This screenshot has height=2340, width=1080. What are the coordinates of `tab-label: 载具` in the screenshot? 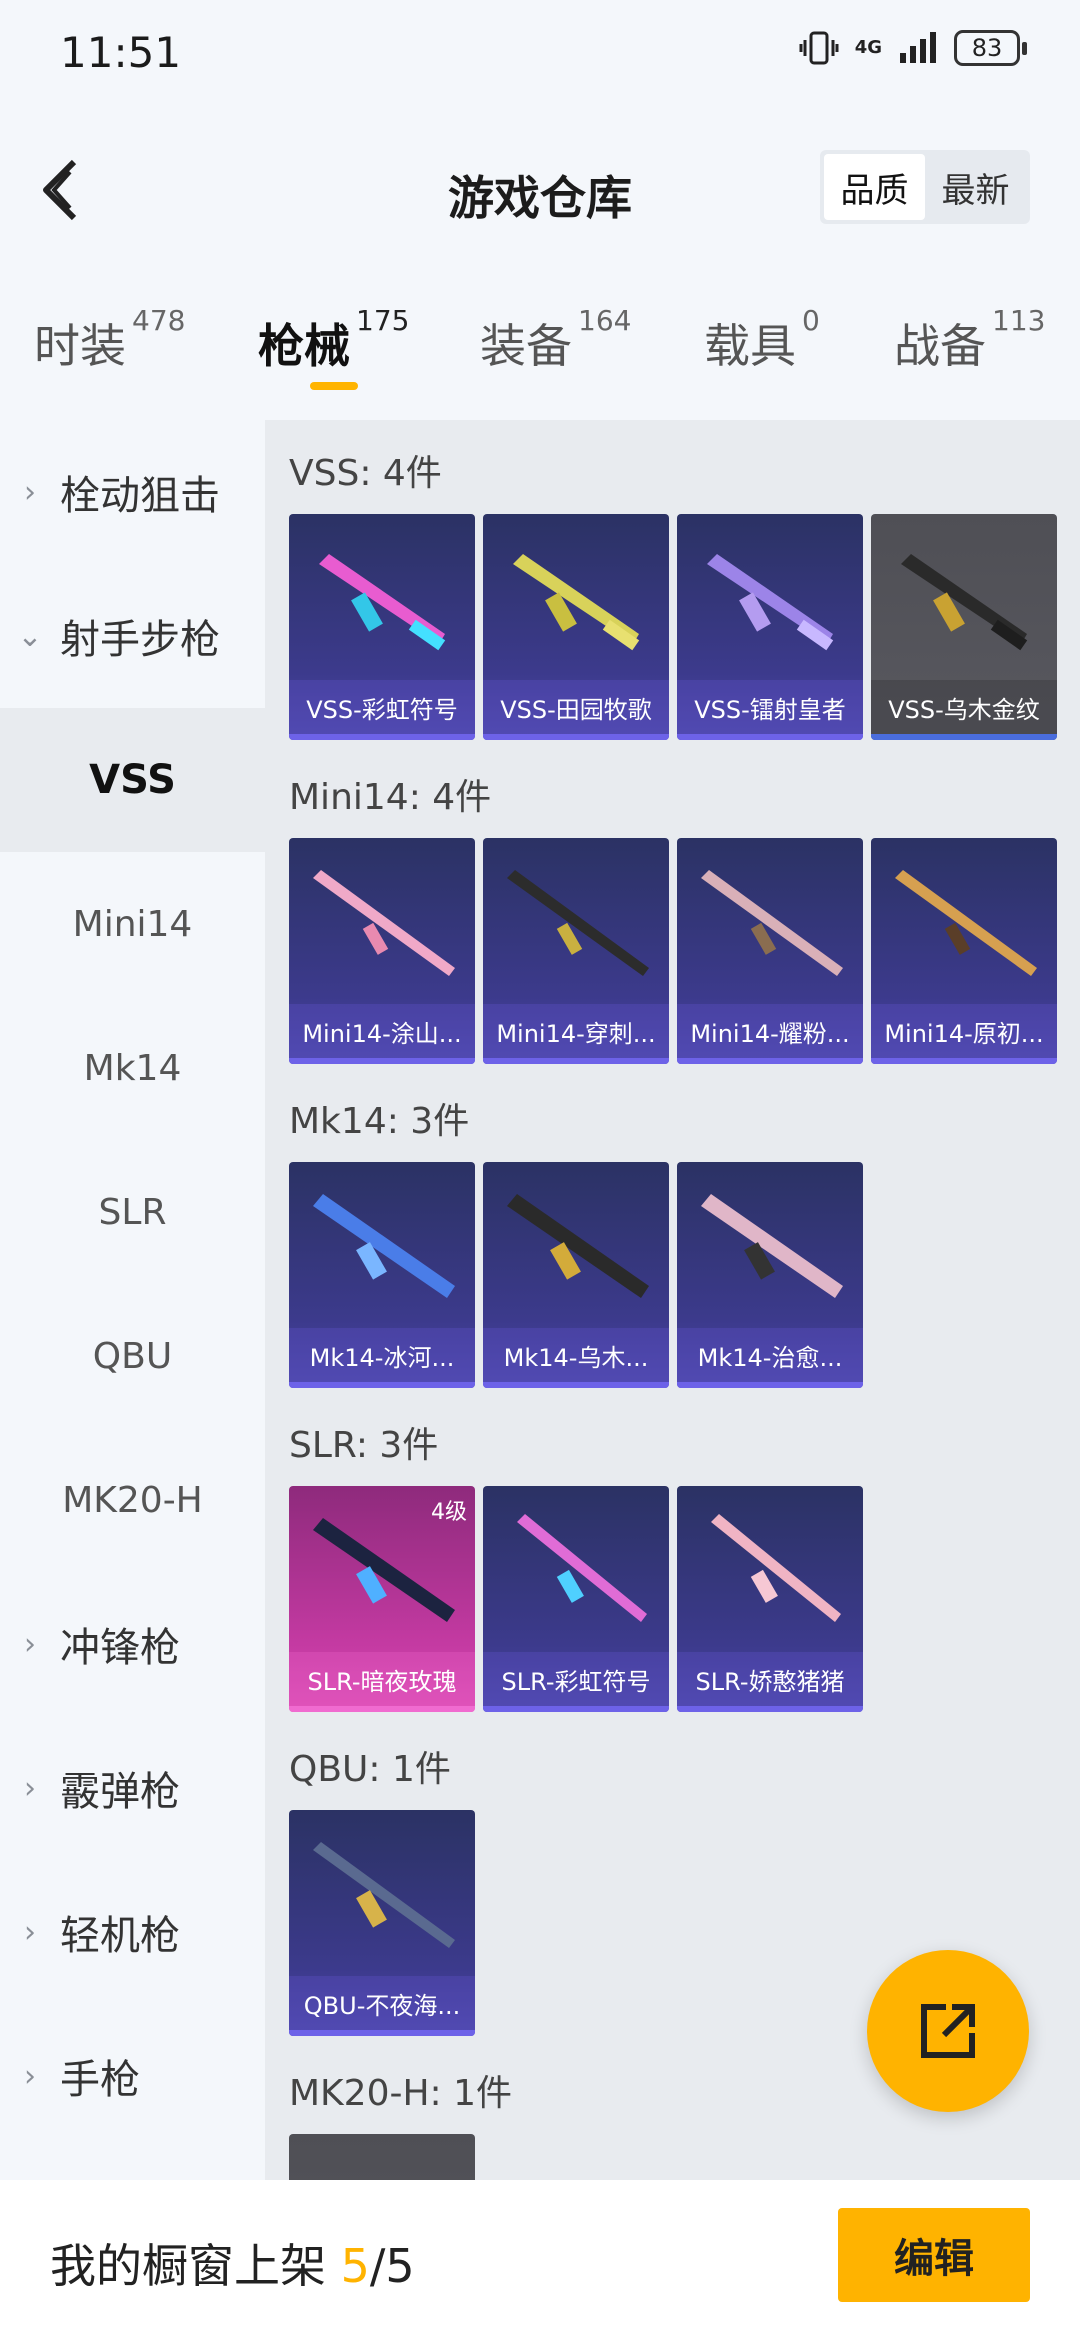 It's located at (750, 346).